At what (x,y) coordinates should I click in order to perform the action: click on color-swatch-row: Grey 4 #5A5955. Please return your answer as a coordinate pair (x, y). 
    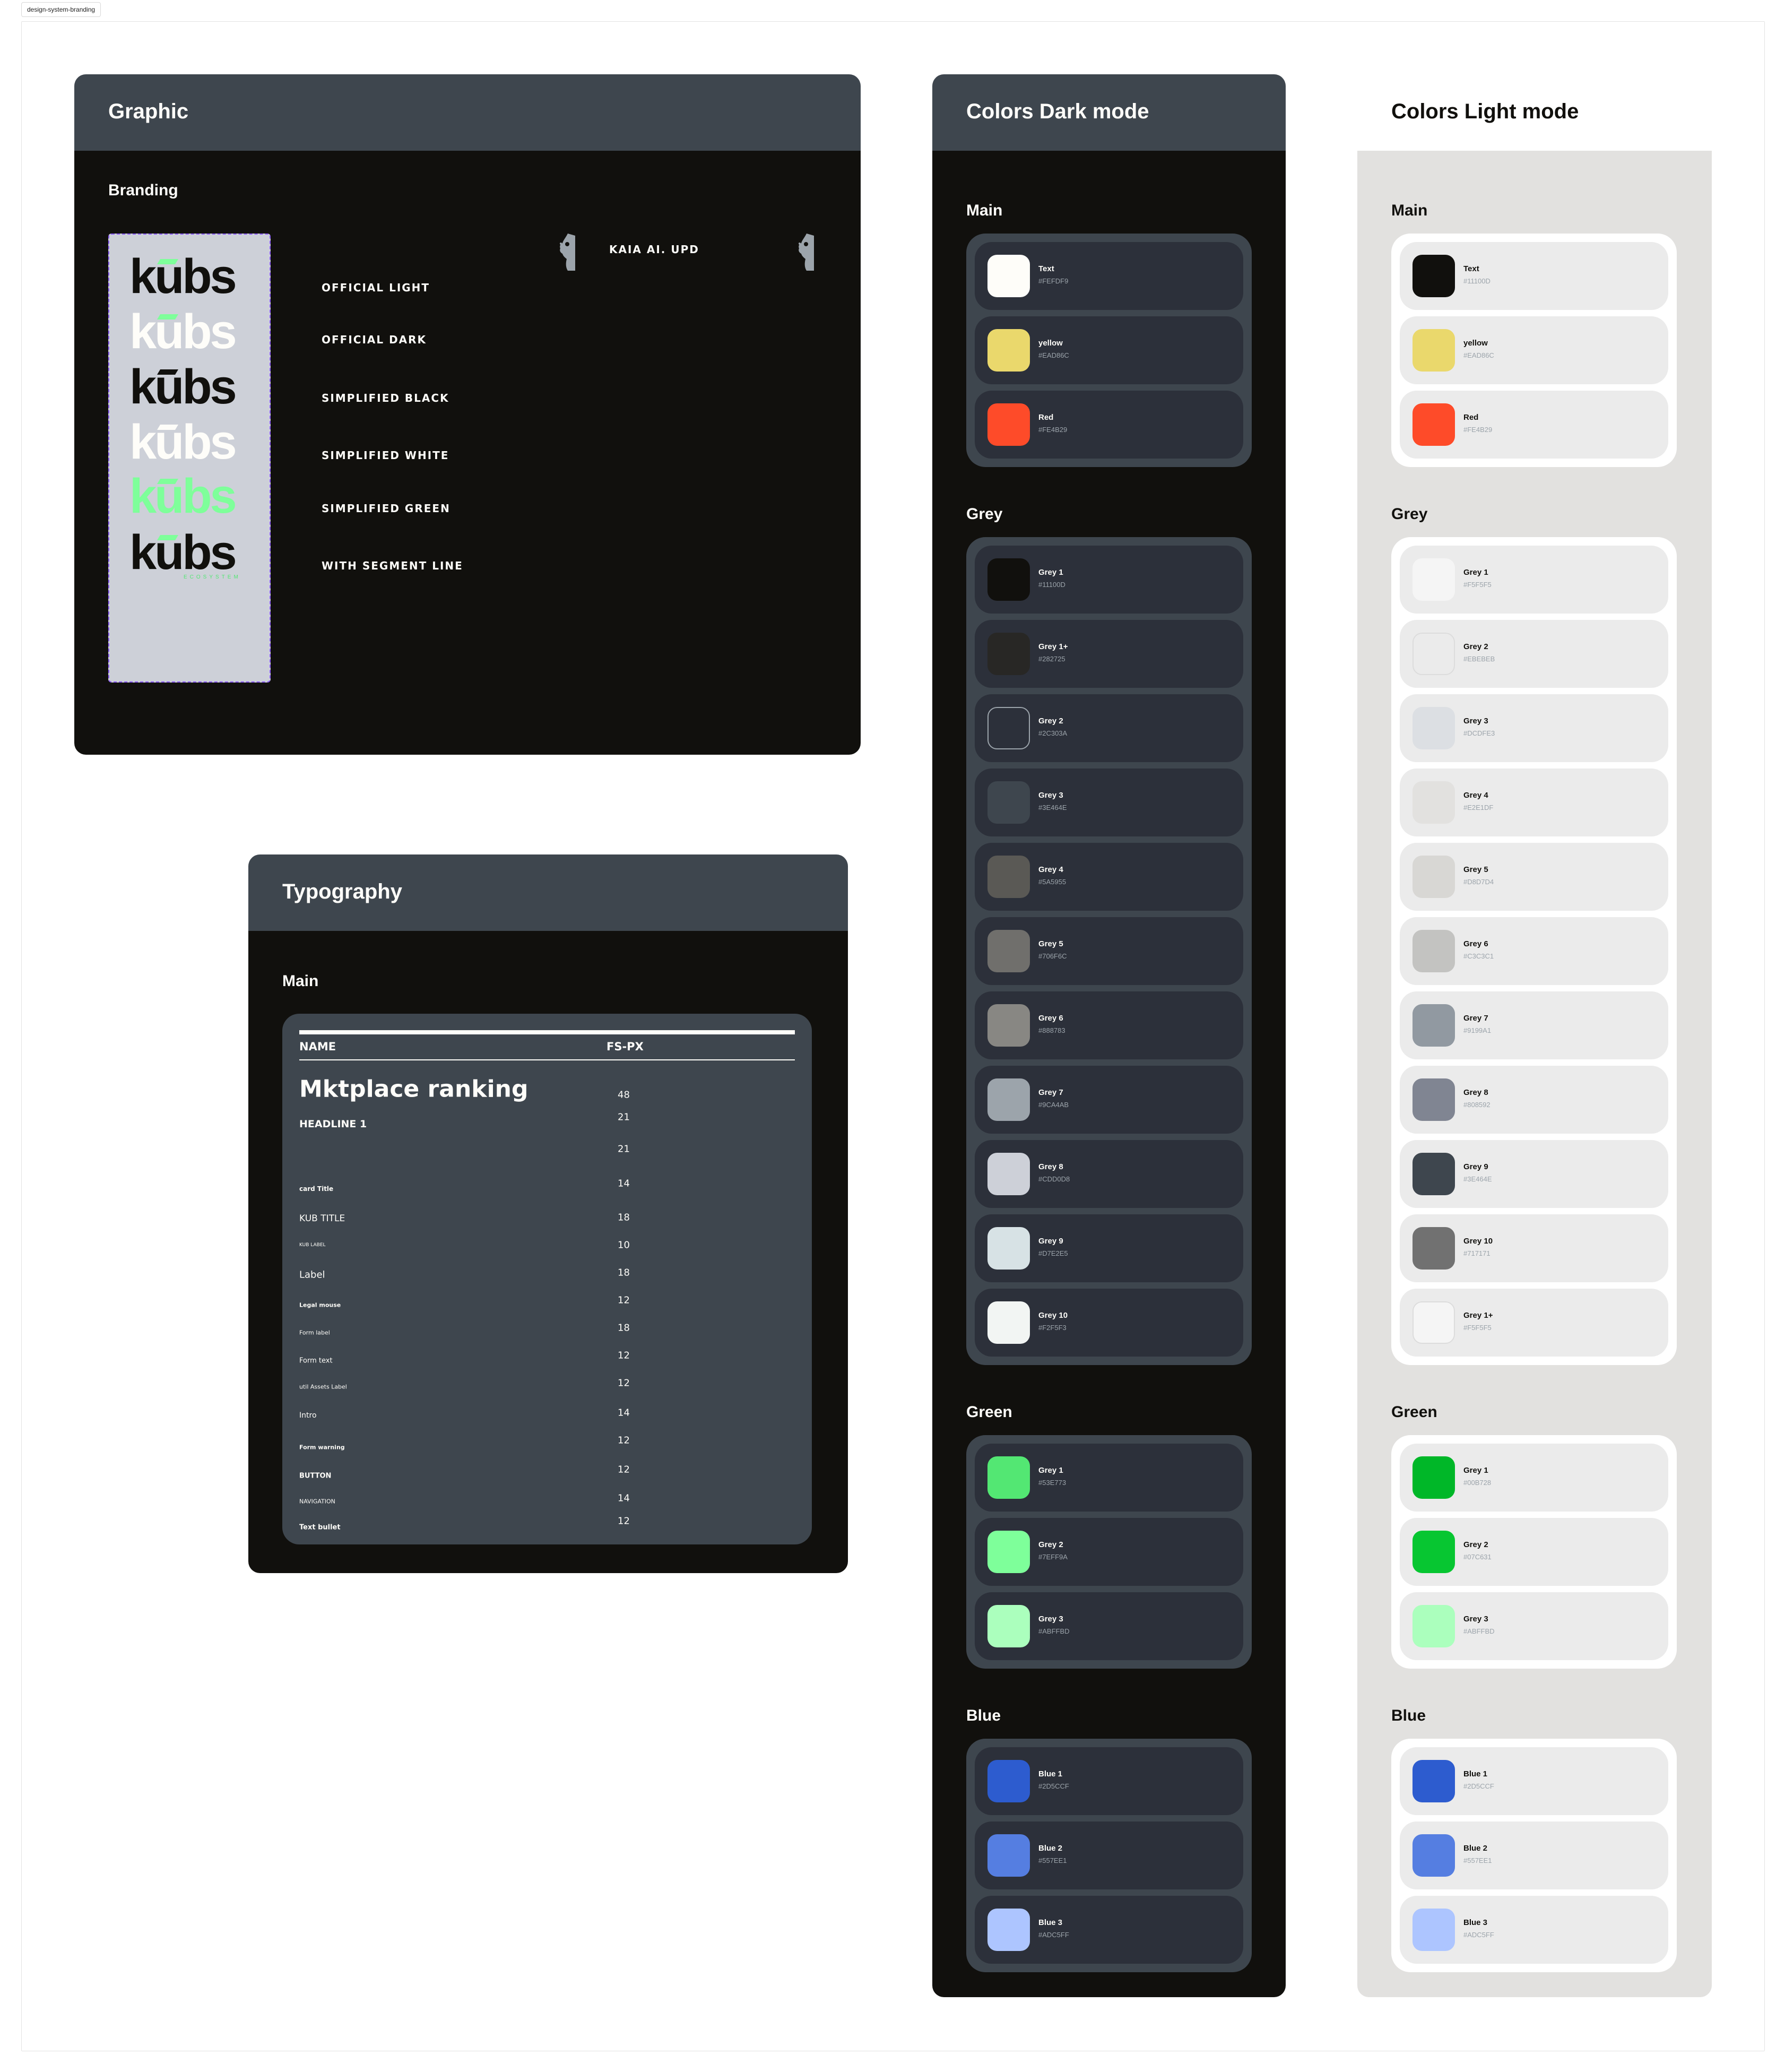
    Looking at the image, I should click on (1109, 877).